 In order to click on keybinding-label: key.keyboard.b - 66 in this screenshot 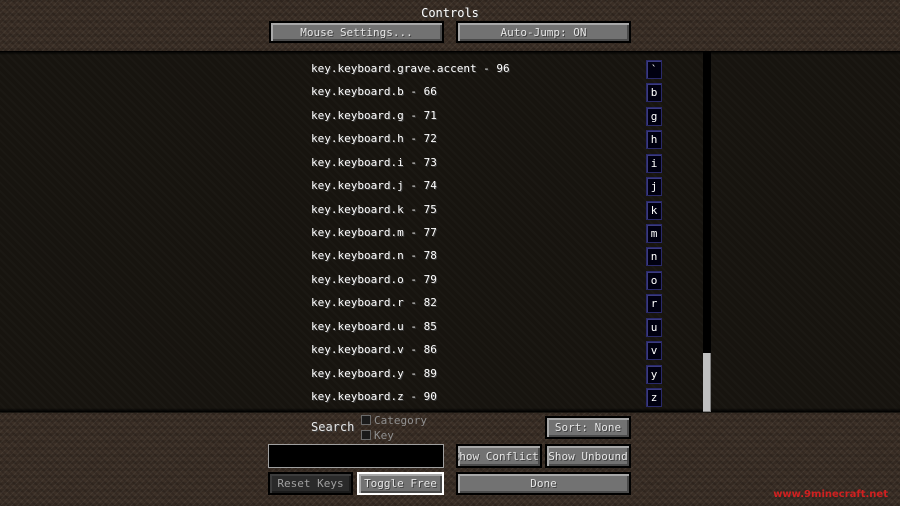, I will do `click(374, 92)`.